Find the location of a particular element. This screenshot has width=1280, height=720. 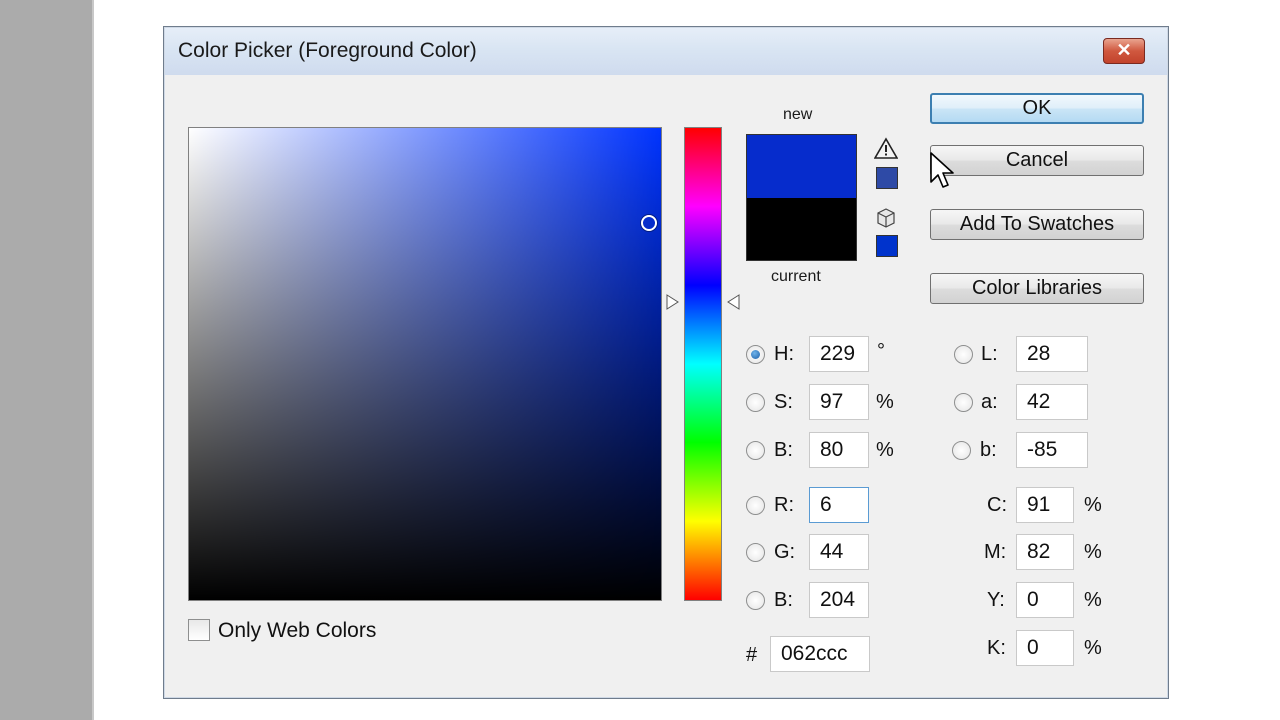

close-button: ✕ is located at coordinates (1124, 51).